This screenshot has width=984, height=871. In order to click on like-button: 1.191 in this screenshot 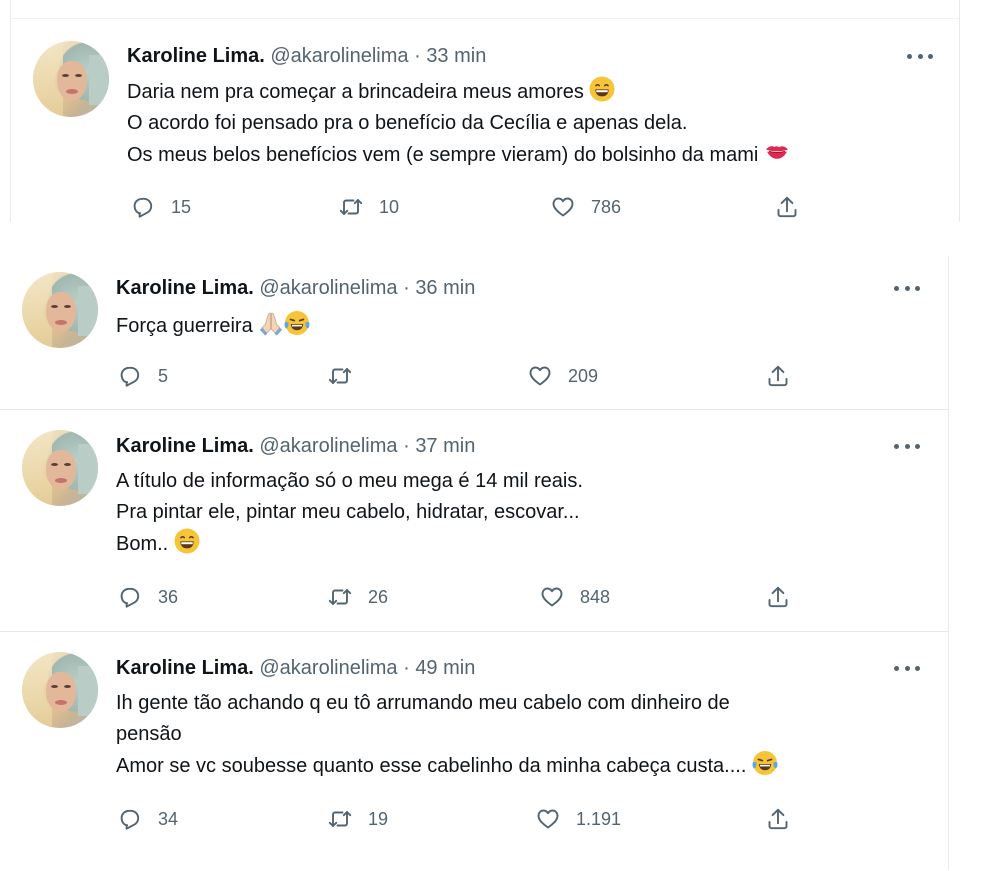, I will do `click(578, 819)`.